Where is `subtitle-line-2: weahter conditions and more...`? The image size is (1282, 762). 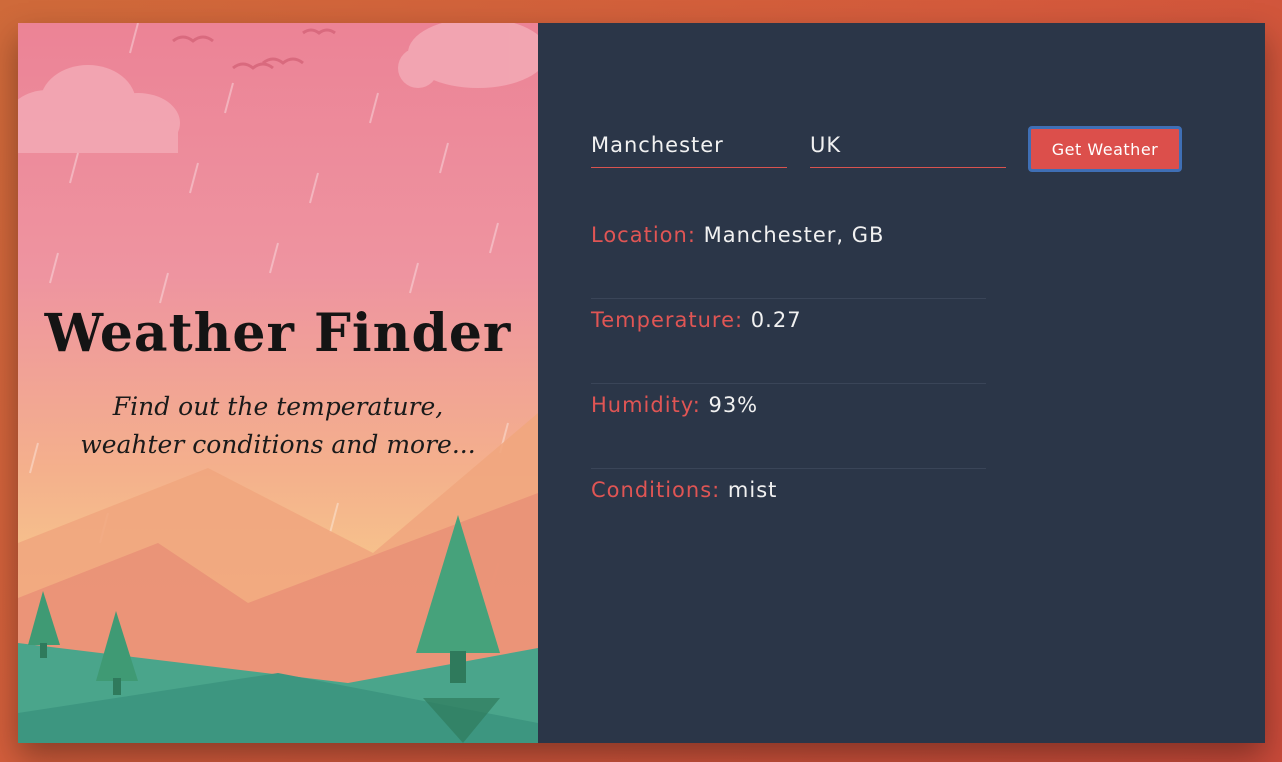
subtitle-line-2: weahter conditions and more... is located at coordinates (278, 444).